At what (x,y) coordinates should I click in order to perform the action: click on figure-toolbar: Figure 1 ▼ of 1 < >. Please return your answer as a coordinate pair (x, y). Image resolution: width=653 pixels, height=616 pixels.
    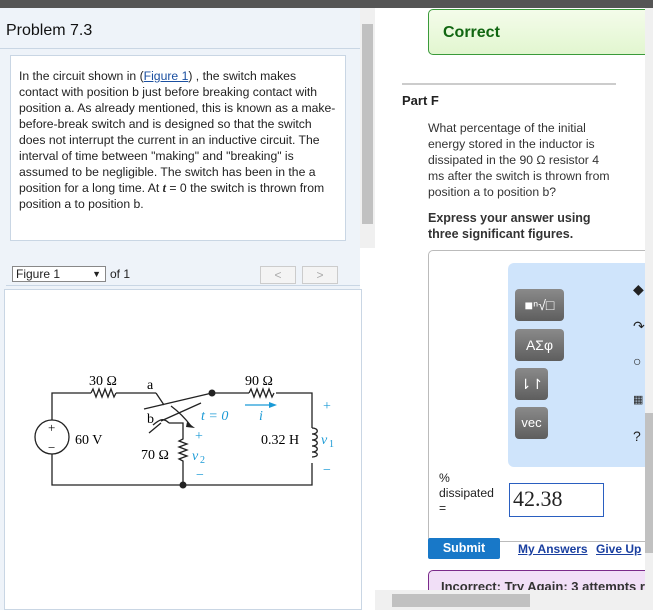
    Looking at the image, I should click on (183, 275).